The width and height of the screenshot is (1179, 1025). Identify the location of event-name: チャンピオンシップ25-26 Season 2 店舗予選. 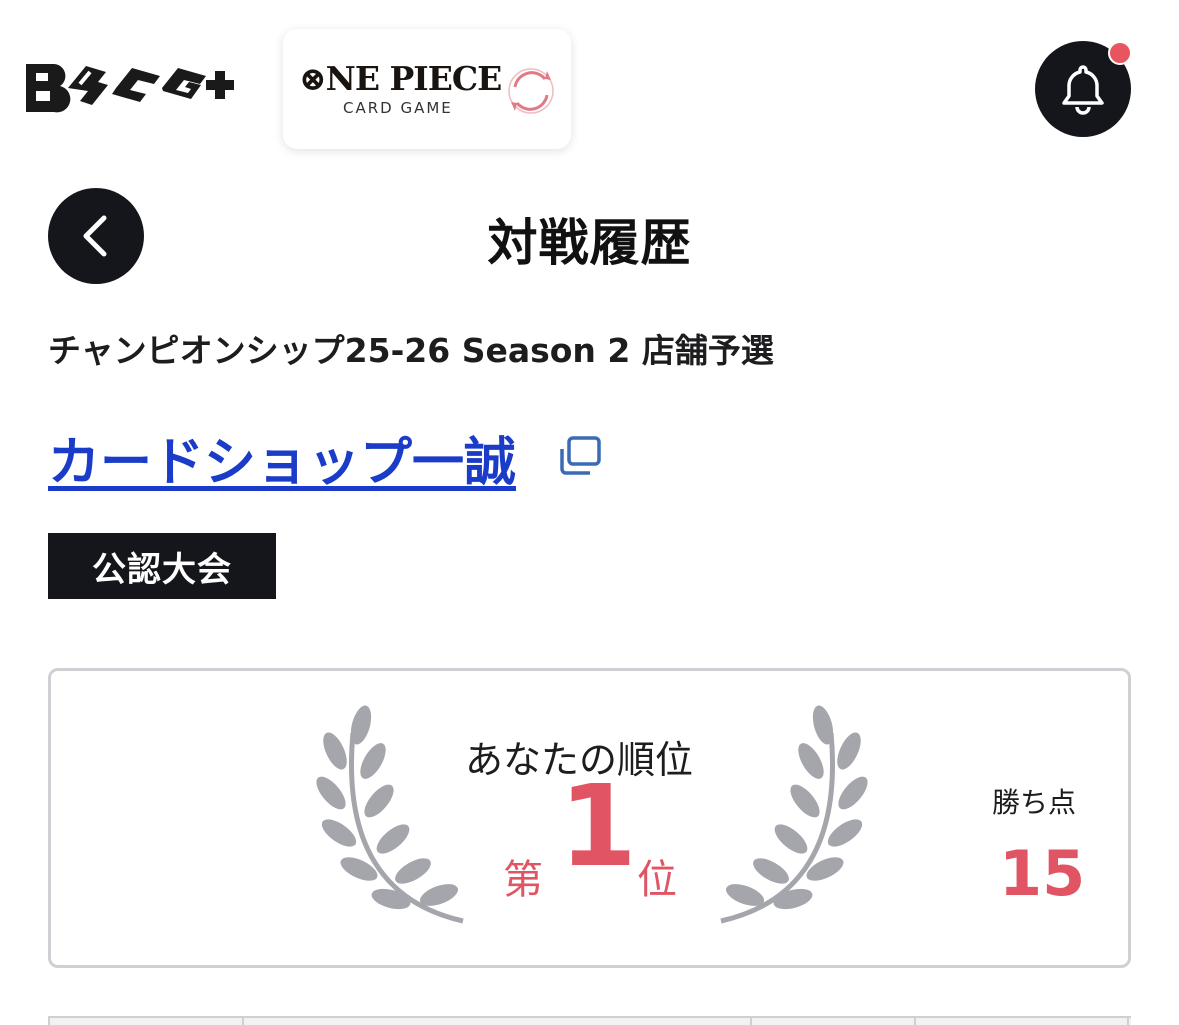
(411, 350).